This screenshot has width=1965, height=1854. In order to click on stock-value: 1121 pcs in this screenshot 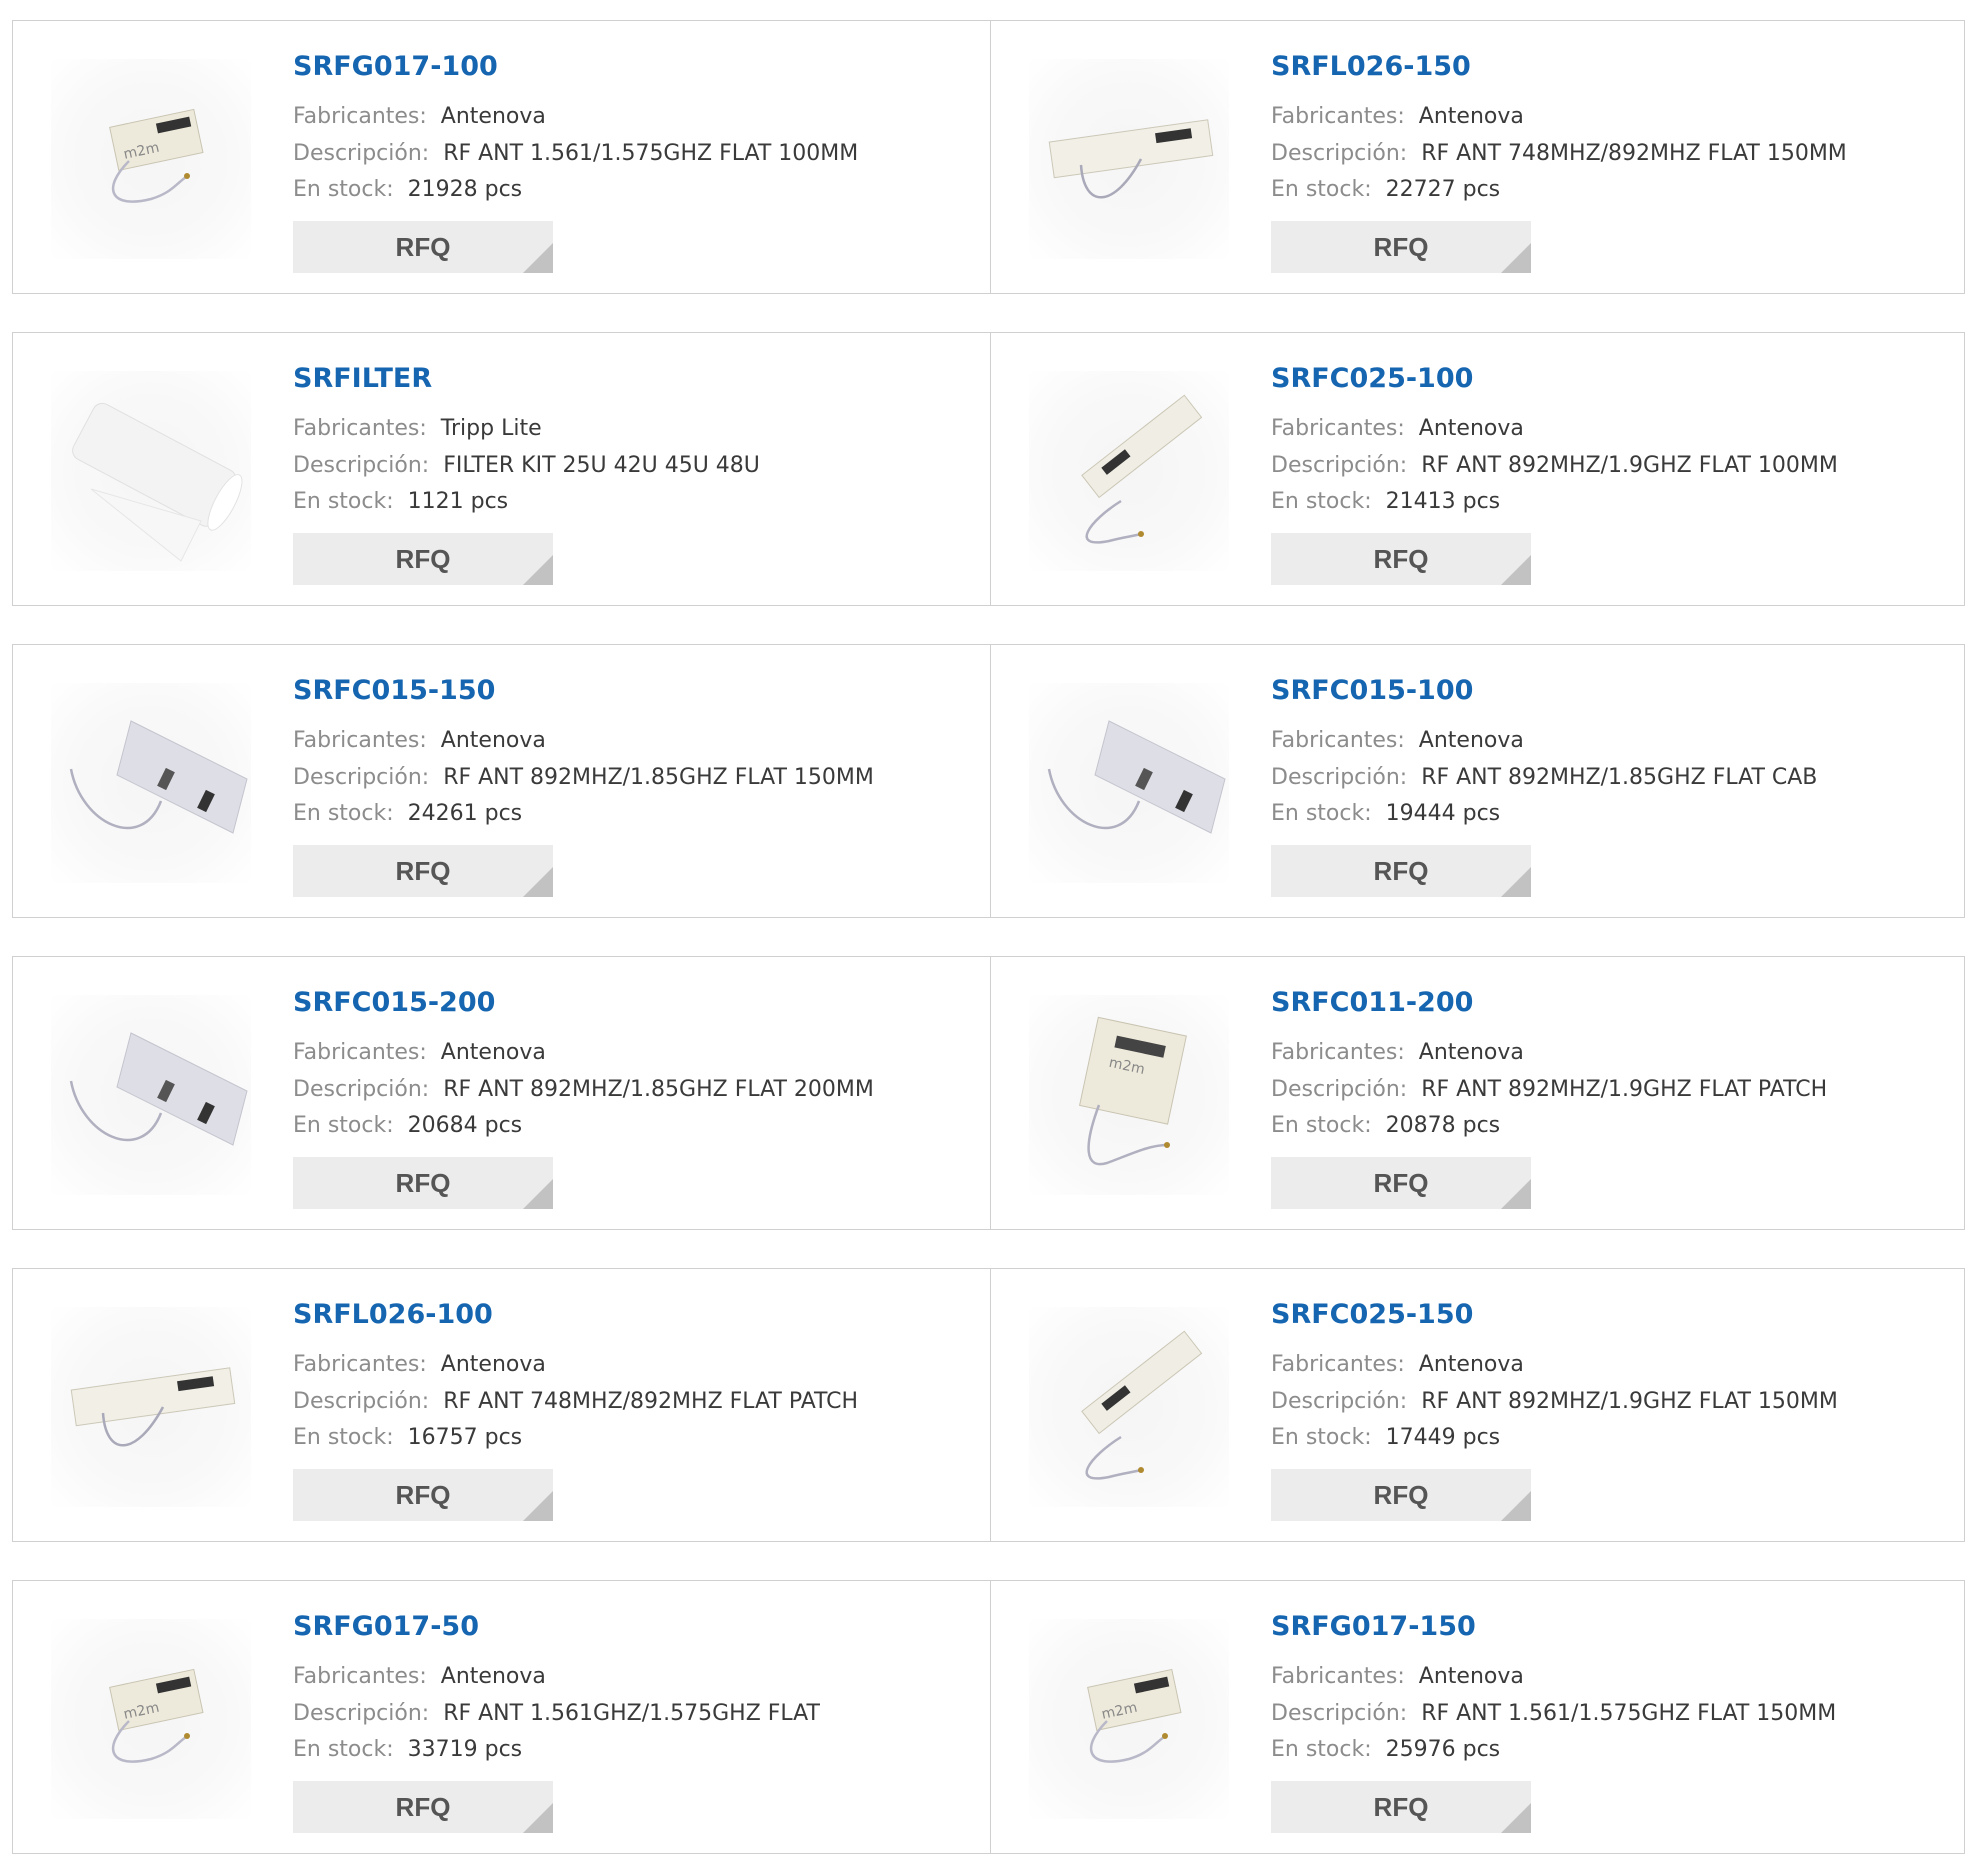, I will do `click(458, 501)`.